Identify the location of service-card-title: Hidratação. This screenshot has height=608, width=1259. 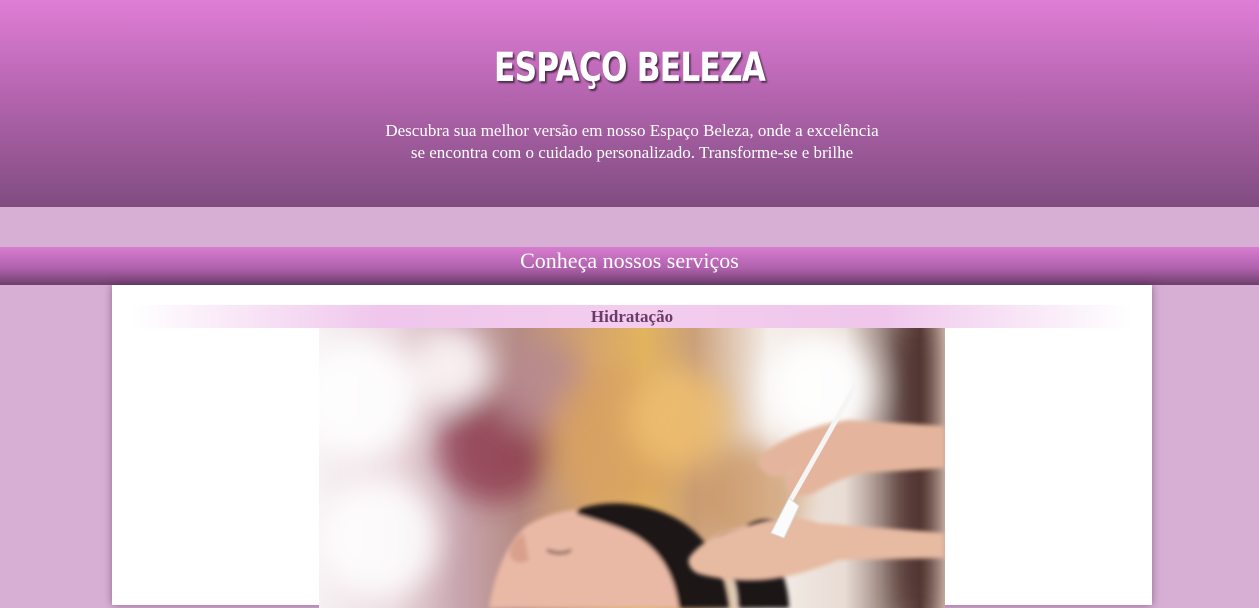
(632, 316).